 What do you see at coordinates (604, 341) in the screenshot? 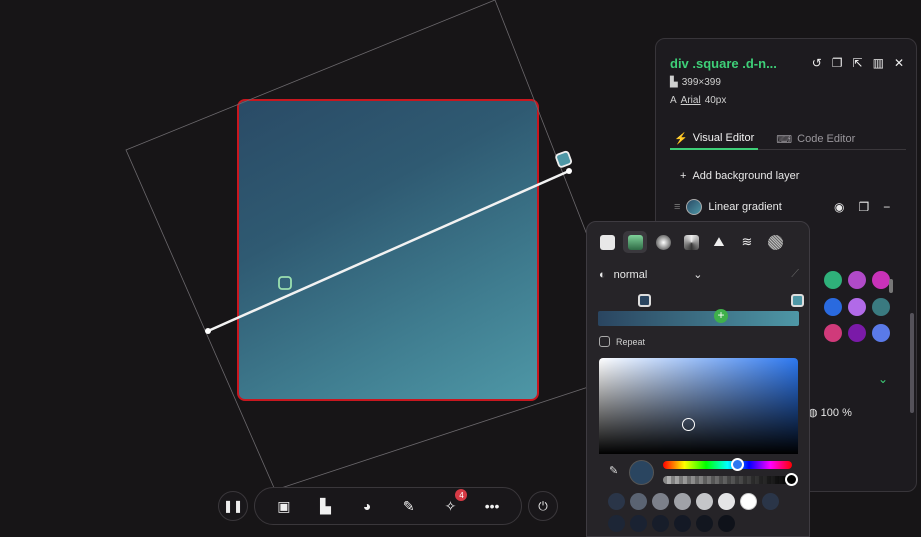
I see `checkbox-box` at bounding box center [604, 341].